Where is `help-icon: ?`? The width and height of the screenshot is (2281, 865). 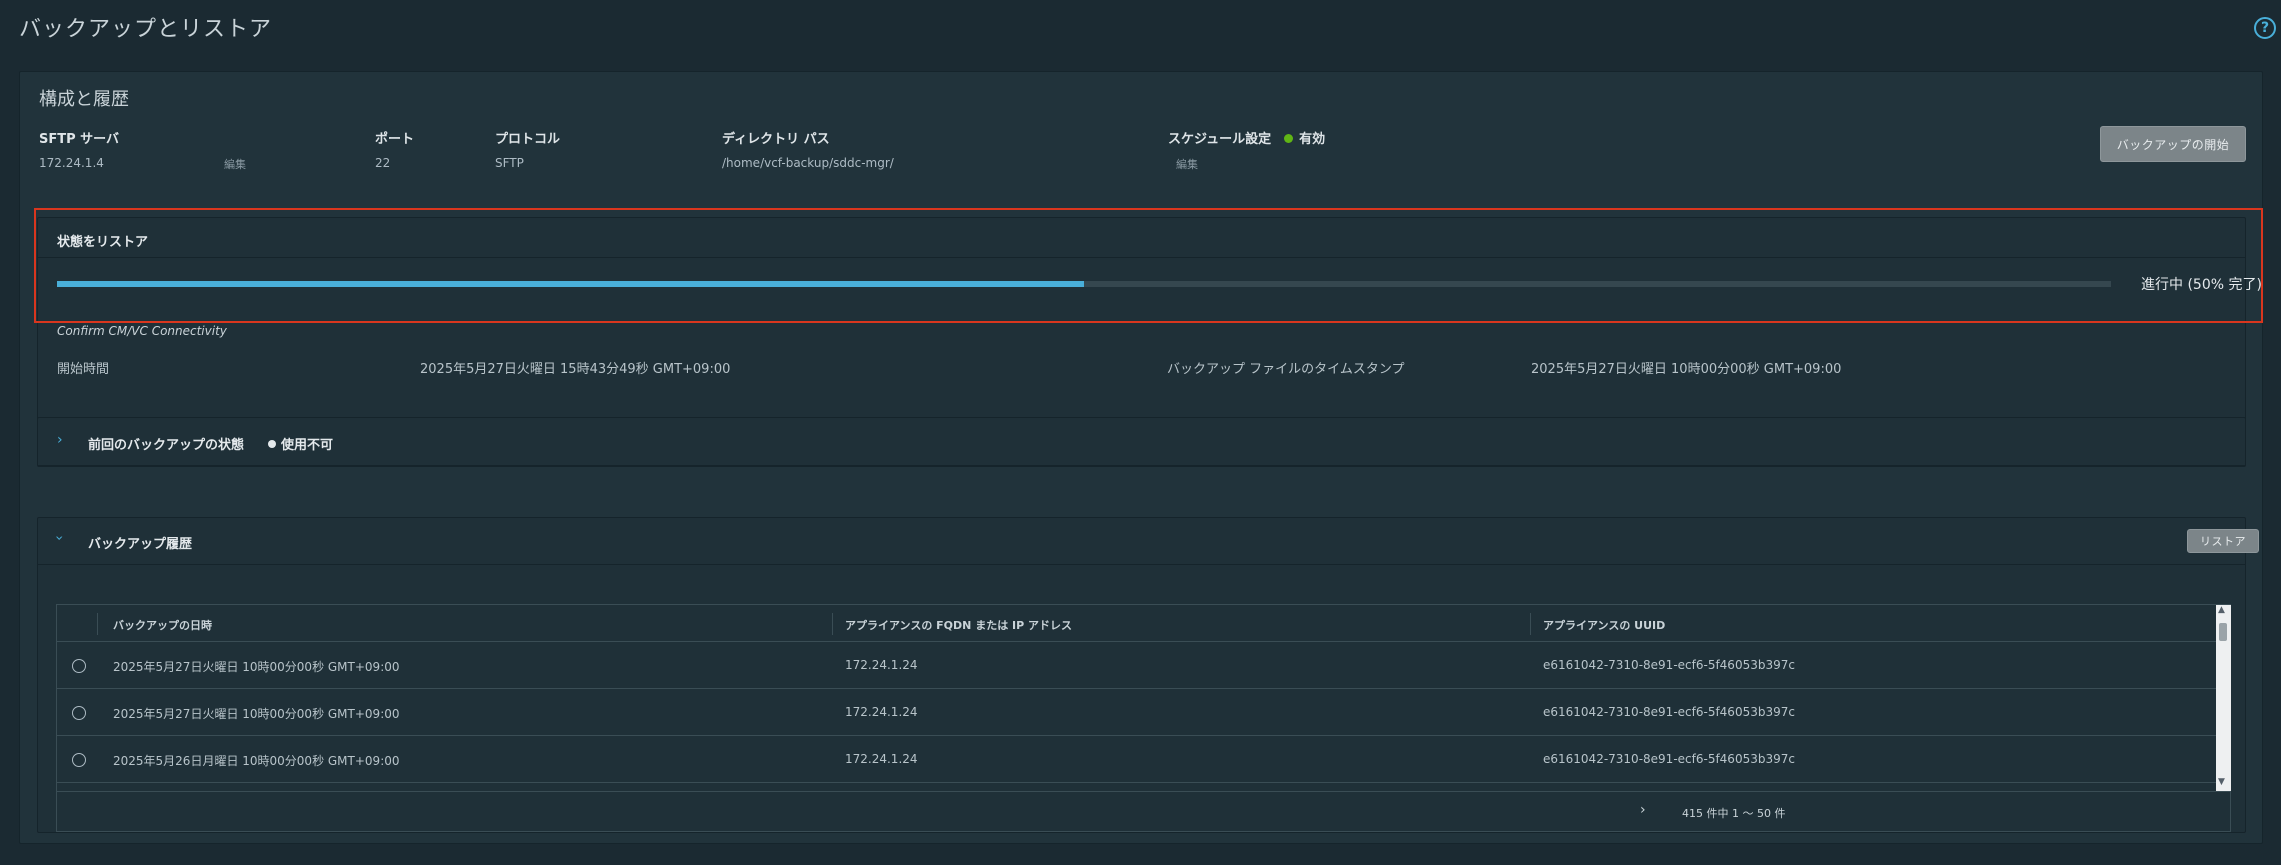
help-icon: ? is located at coordinates (2265, 28).